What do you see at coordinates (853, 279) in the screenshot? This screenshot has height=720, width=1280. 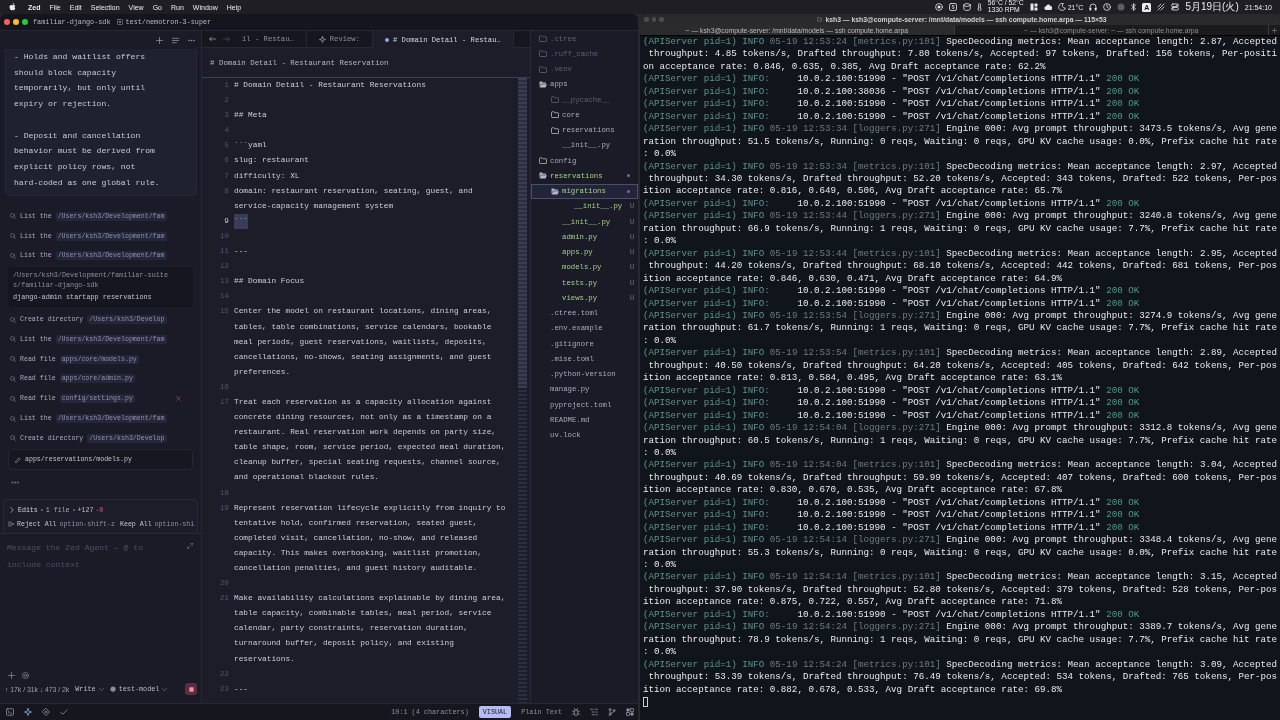 I see `terminal-line: ition acceptance rate: 0.846, 0.630, 0.471, Avg Draft acceptance rate: 64.9%` at bounding box center [853, 279].